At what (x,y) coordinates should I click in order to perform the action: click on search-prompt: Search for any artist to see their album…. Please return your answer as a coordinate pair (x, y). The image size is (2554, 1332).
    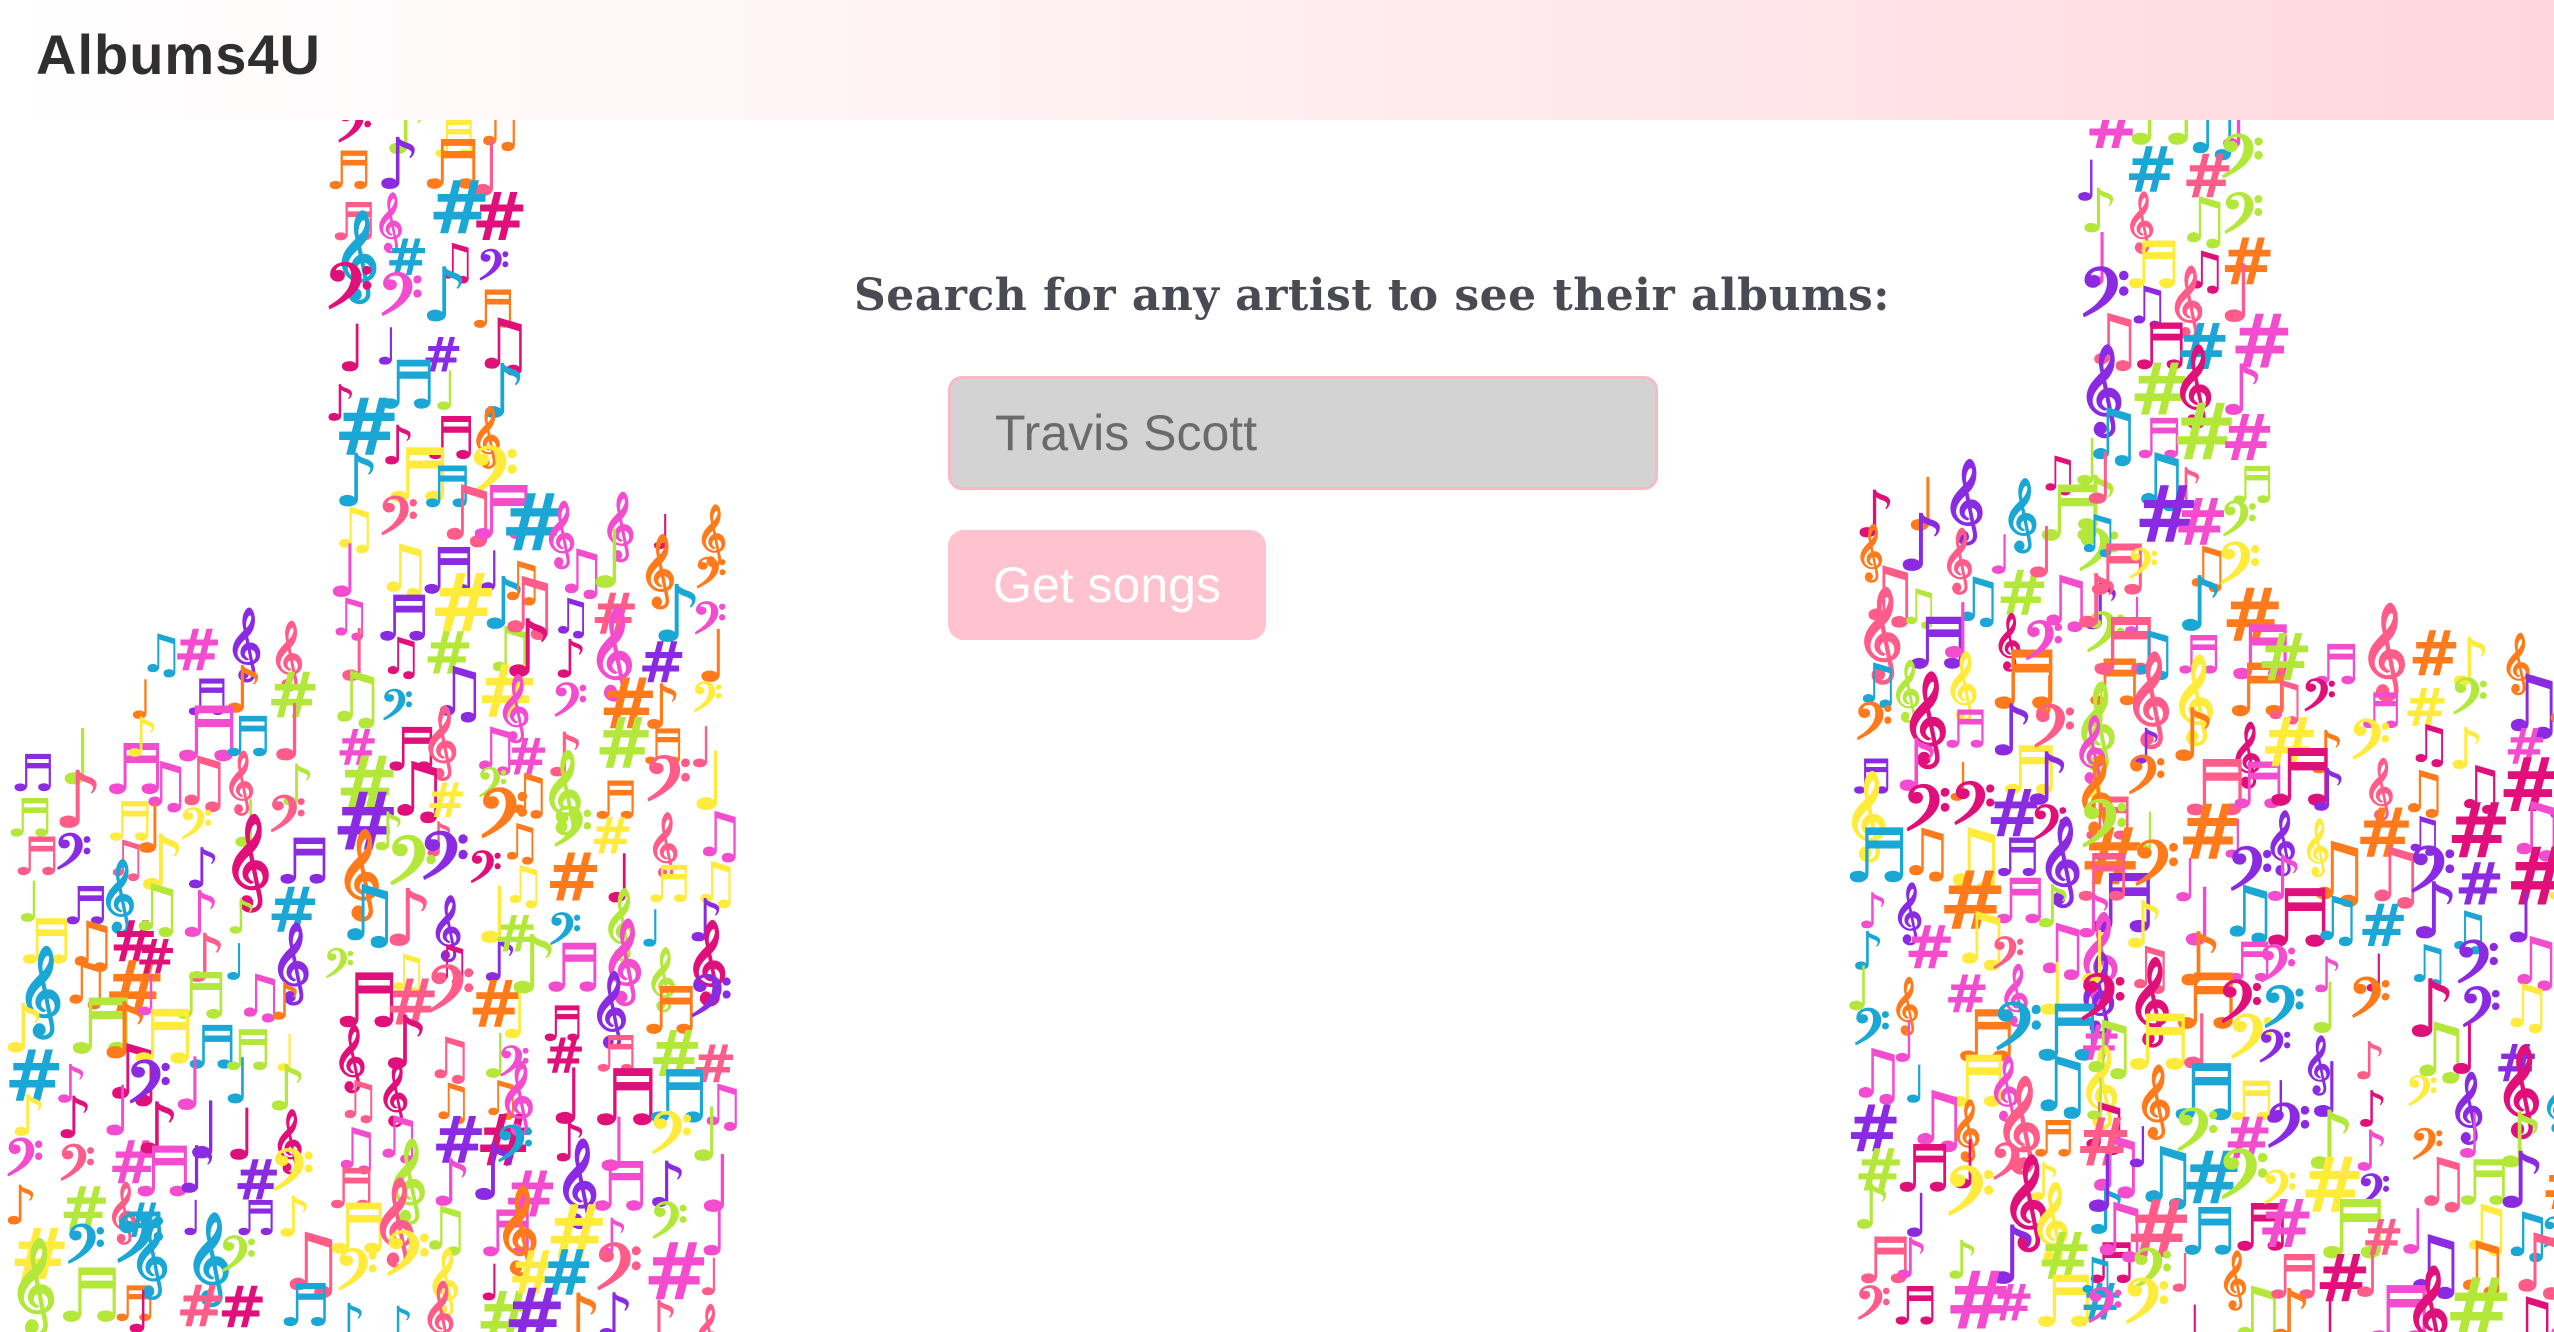
    Looking at the image, I should click on (1372, 295).